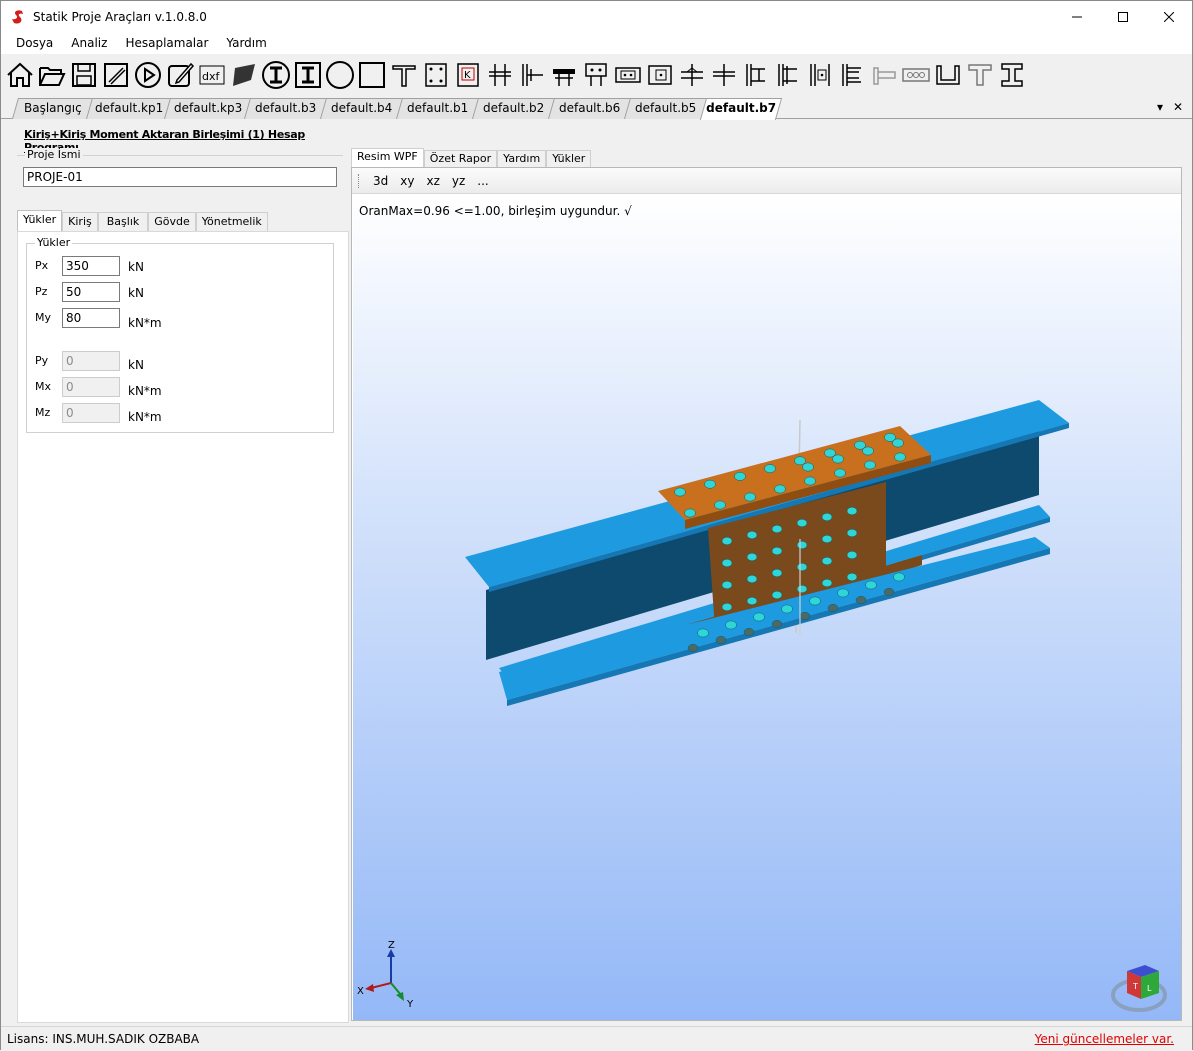 Image resolution: width=1193 pixels, height=1051 pixels. Describe the element at coordinates (1141, 987) in the screenshot. I see `view-cube-icon: T L` at that location.